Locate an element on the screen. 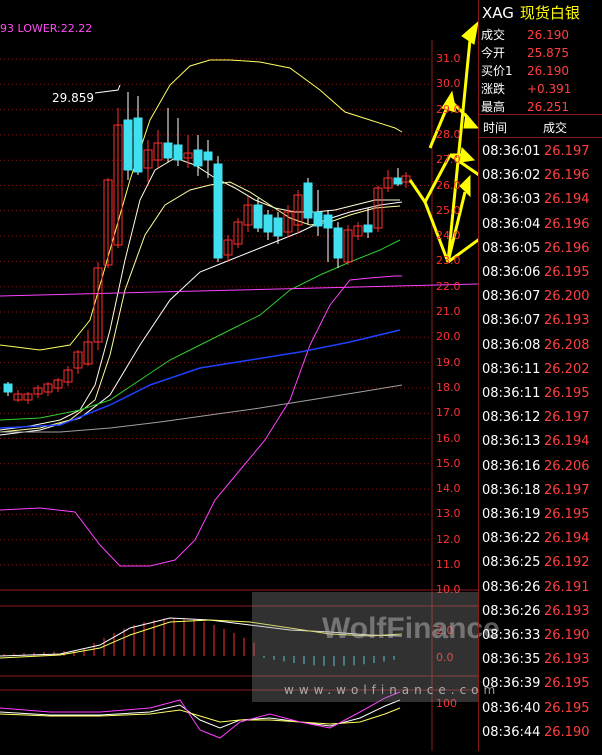 The image size is (602, 755). tick-row: 08:36:40 26.195 is located at coordinates (540, 713).